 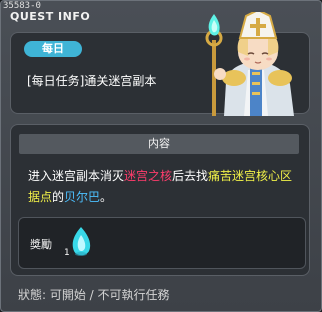 I want to click on desc-text-1: 进入迷宫副本消灭, so click(x=76, y=176).